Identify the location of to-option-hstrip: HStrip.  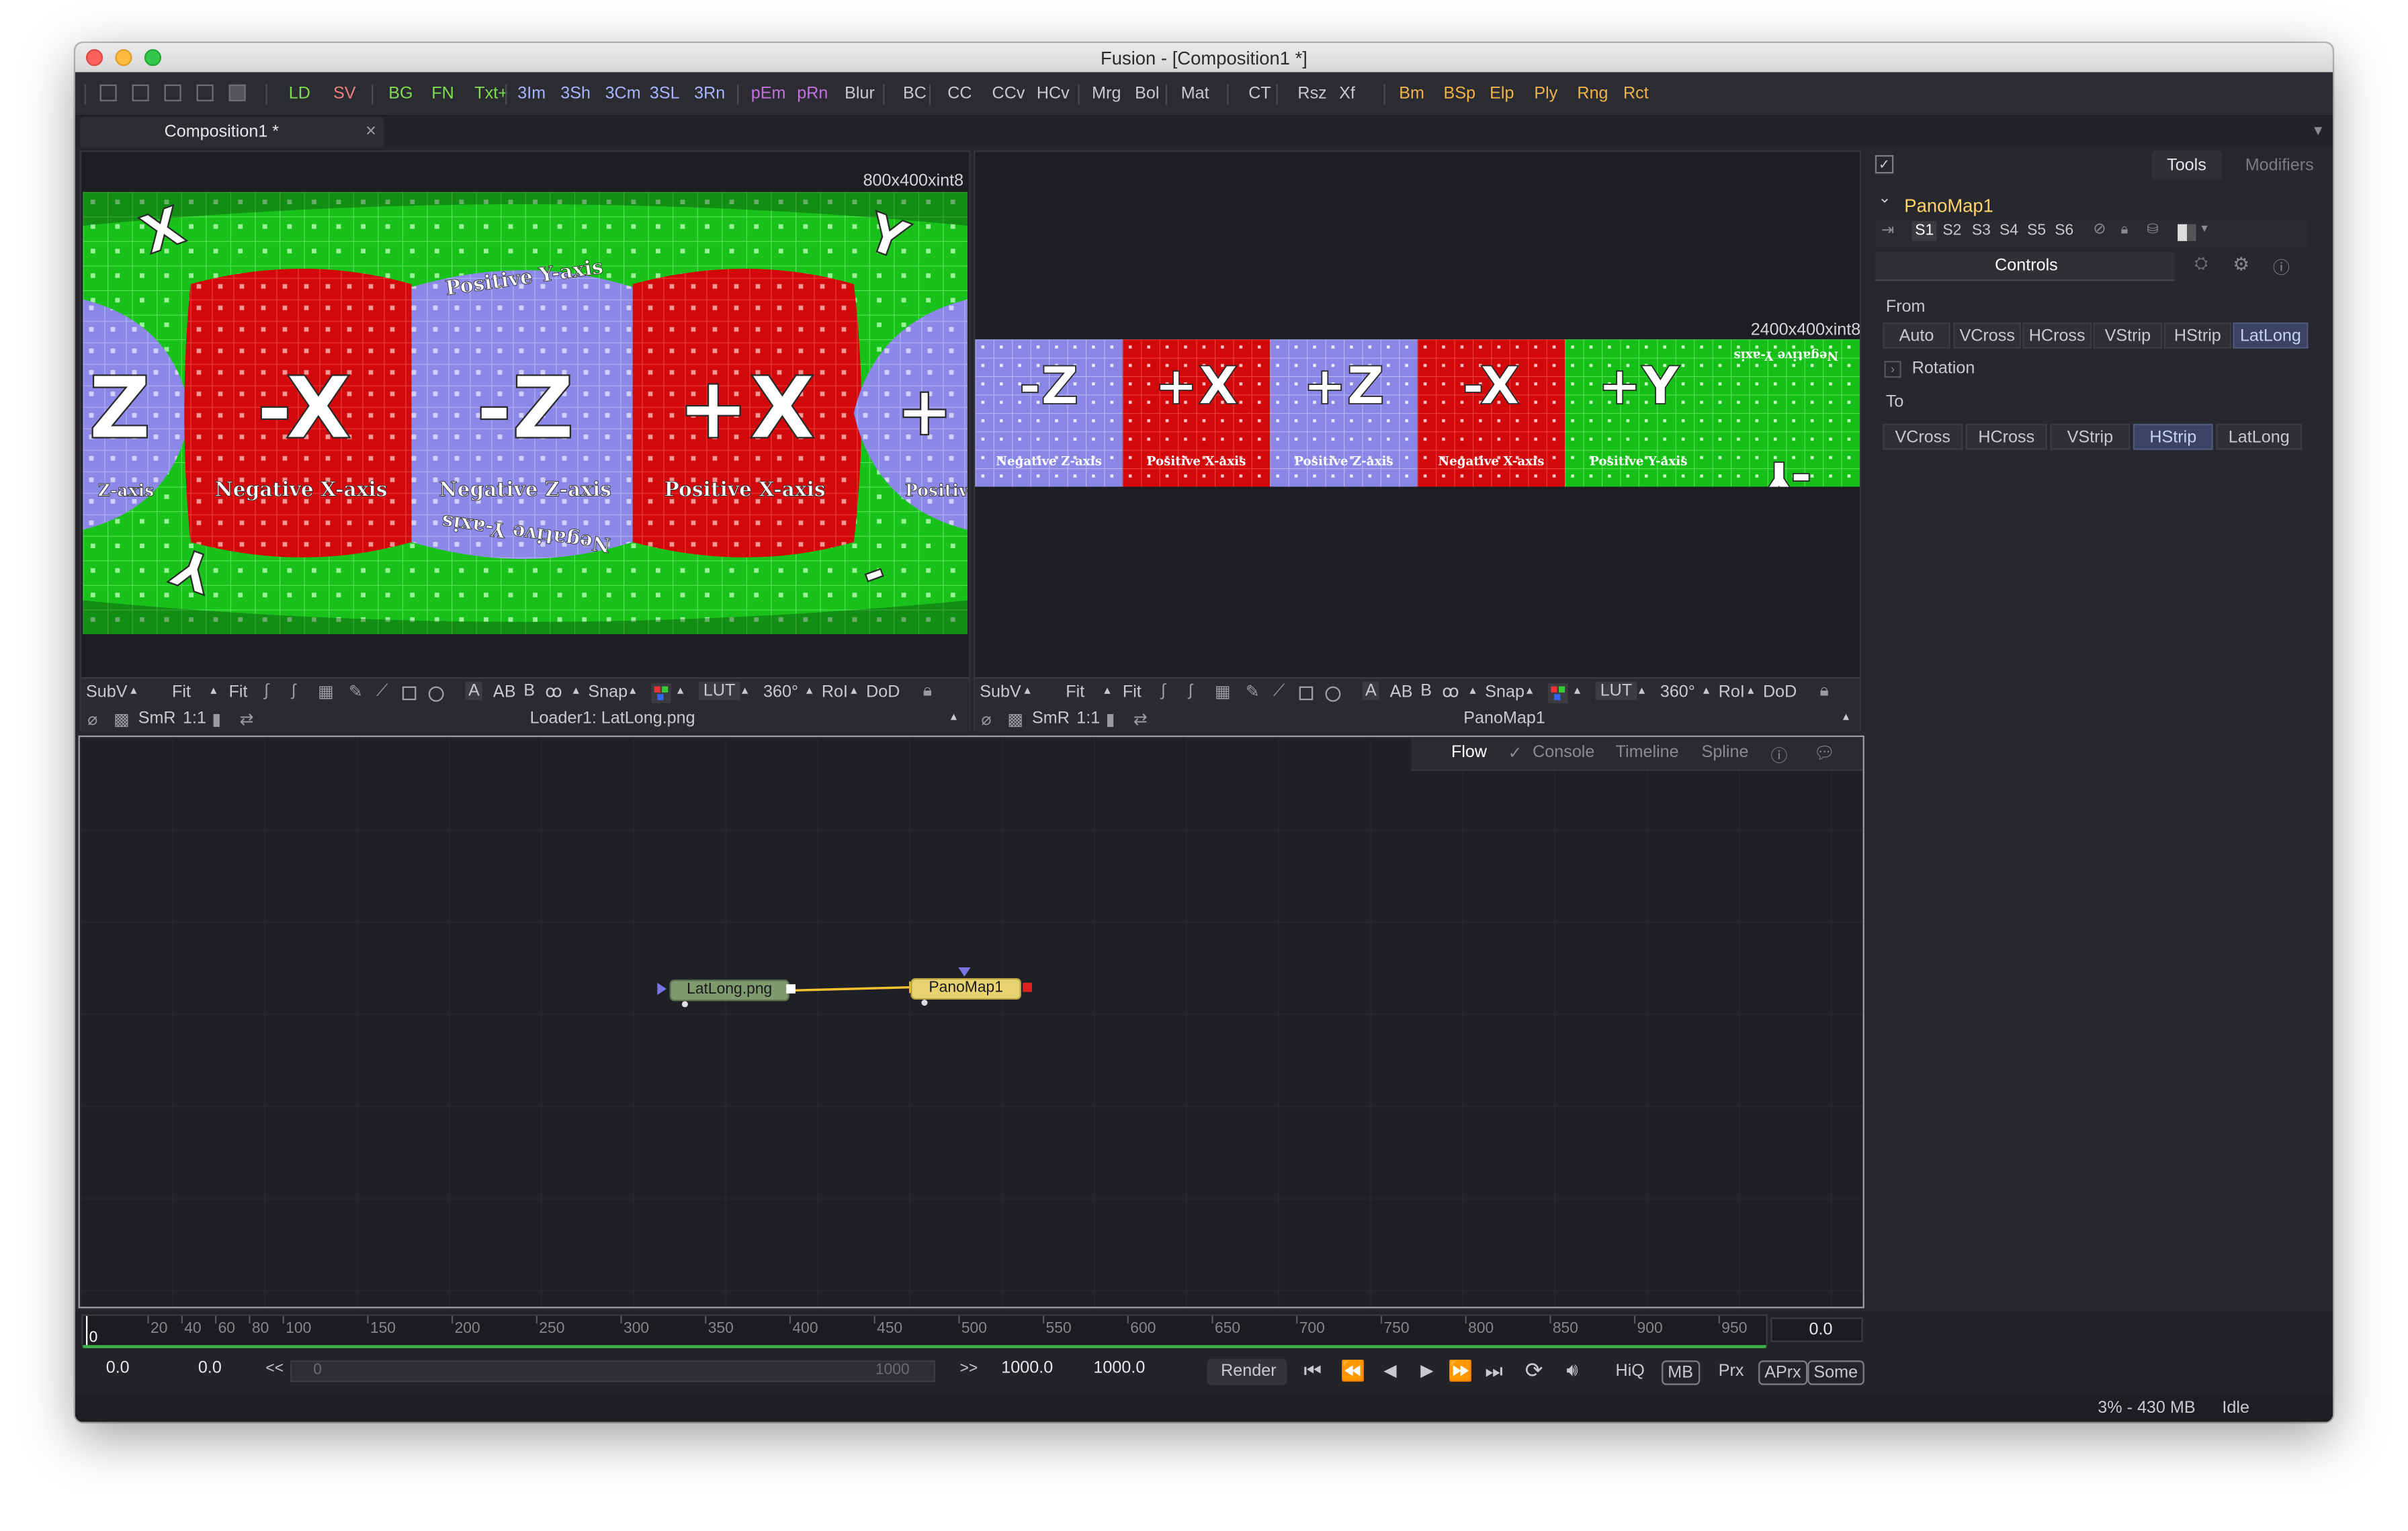
(2173, 437).